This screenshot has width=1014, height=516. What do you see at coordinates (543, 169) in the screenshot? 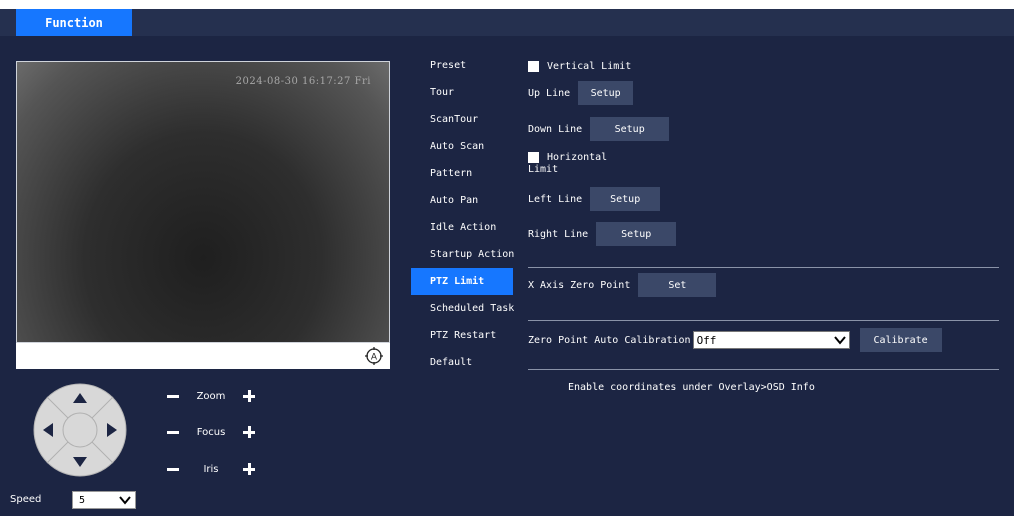
I see `horizontal-limit-label-2: Limit` at bounding box center [543, 169].